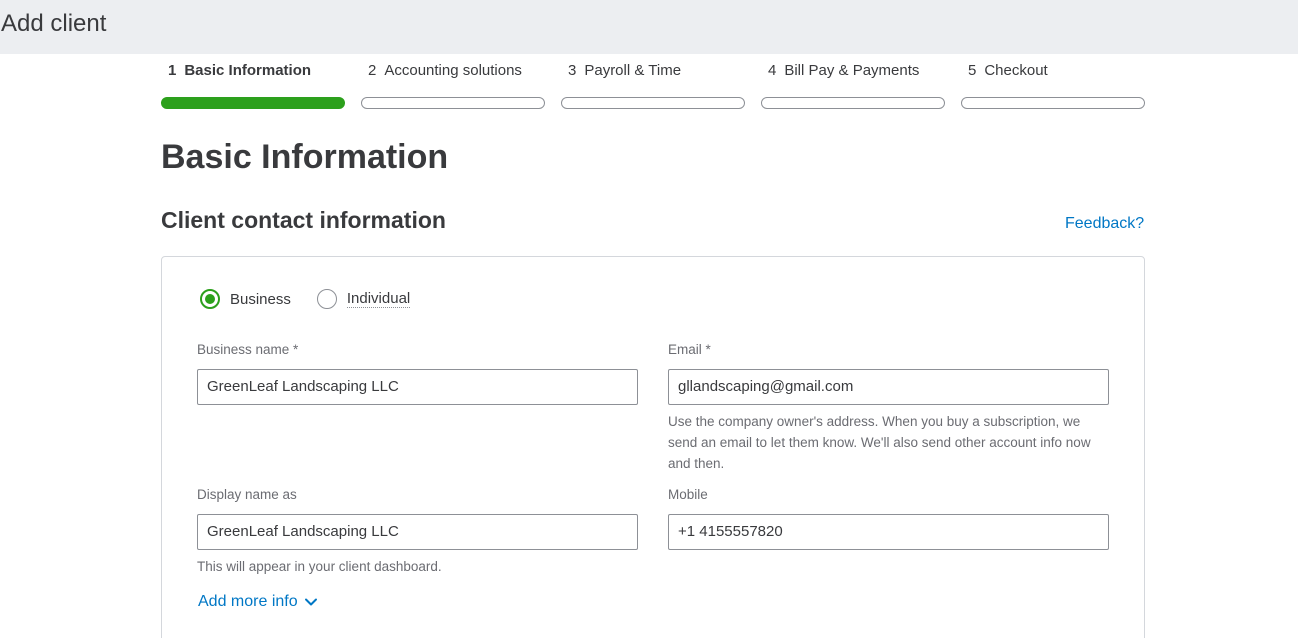 The image size is (1298, 638). What do you see at coordinates (260, 299) in the screenshot?
I see `business-radio-label: Business` at bounding box center [260, 299].